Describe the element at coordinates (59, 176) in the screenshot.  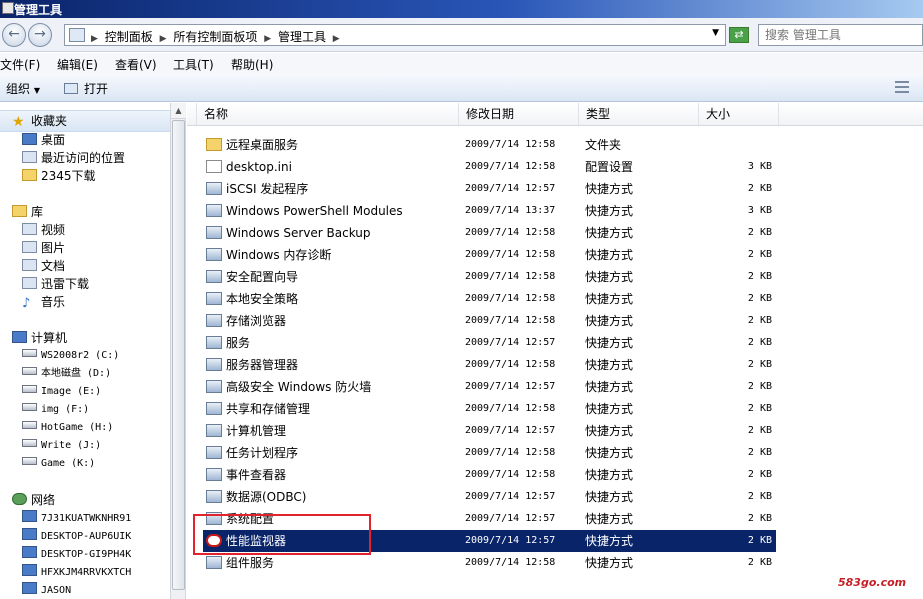
I see `nav-item-2345: 2345下载` at that location.